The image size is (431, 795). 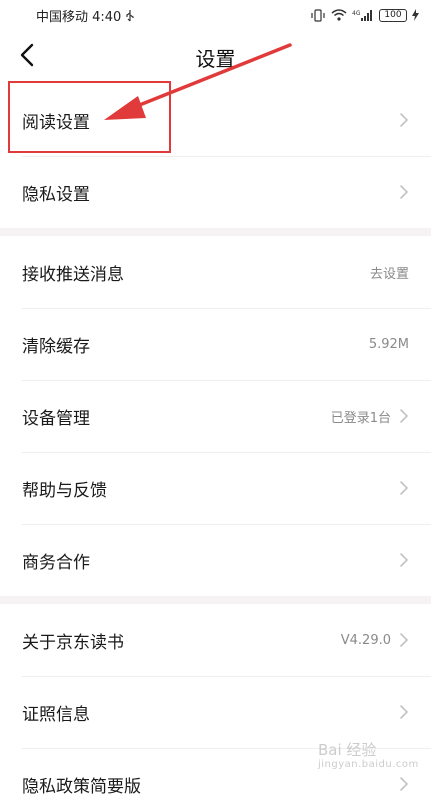 What do you see at coordinates (64, 490) in the screenshot?
I see `row-label: 帮助与反馈` at bounding box center [64, 490].